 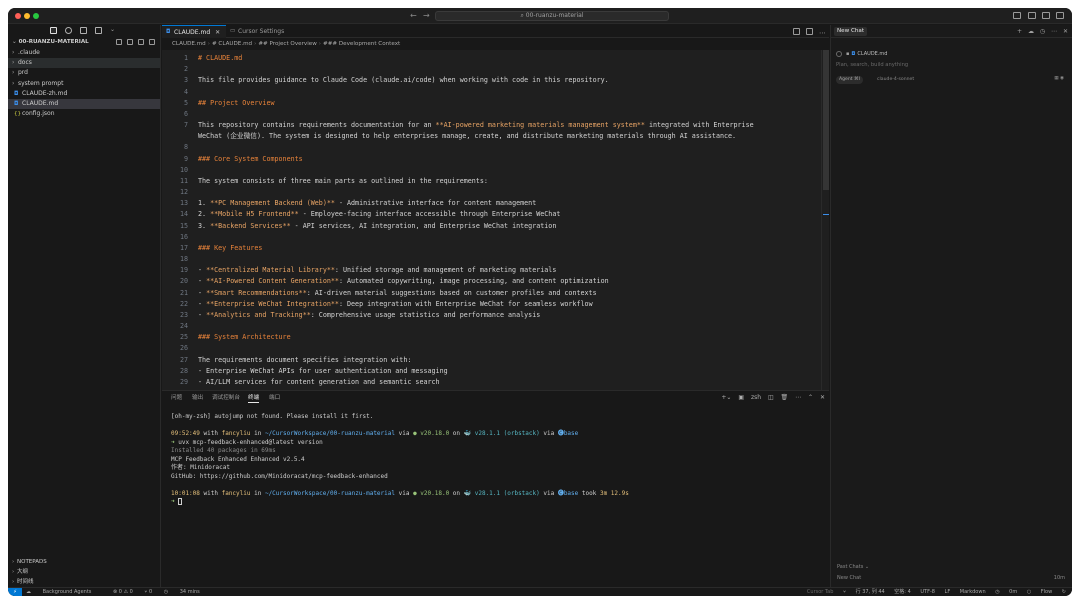 I want to click on background-agents: ☁ Background Agents, so click(x=63, y=592).